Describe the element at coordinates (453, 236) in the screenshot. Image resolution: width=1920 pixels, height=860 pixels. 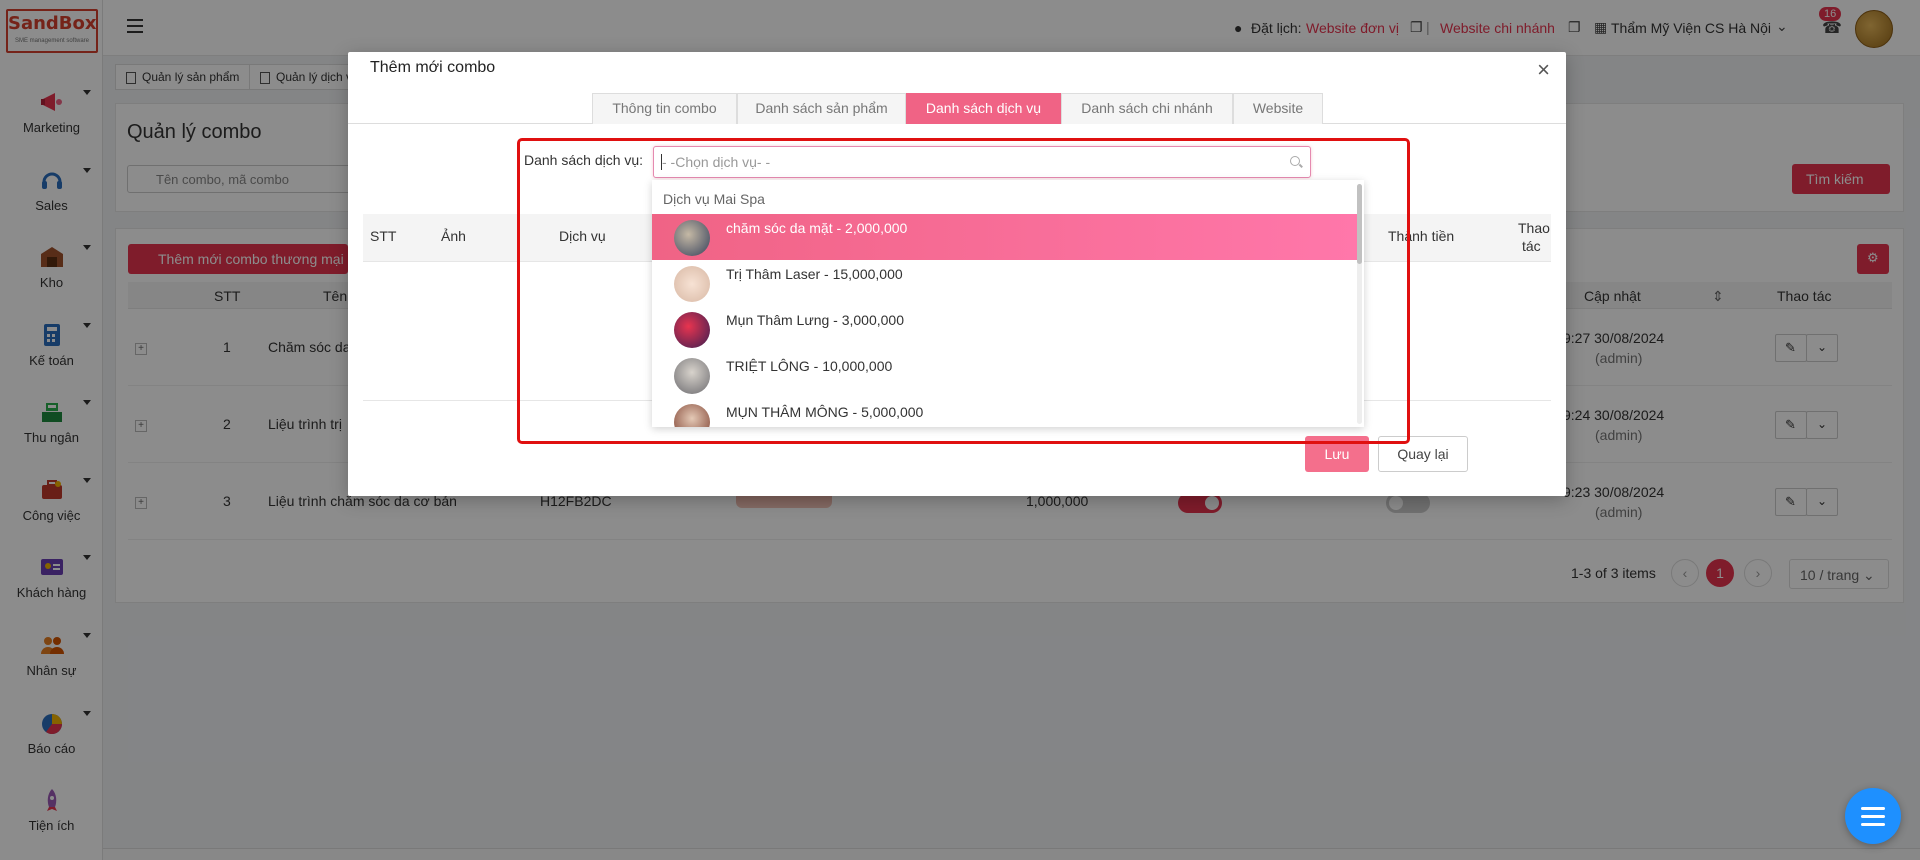
I see `col-image: Ảnh` at that location.